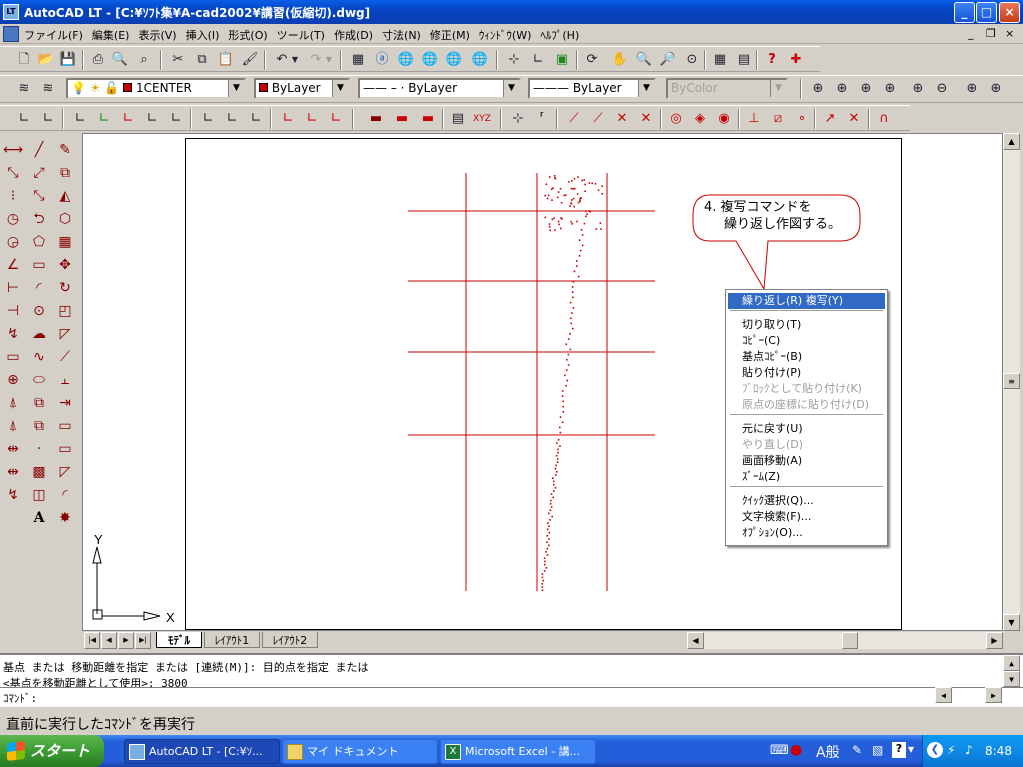 The height and width of the screenshot is (767, 1023). I want to click on dim-style-icon: ⇹, so click(13, 472).